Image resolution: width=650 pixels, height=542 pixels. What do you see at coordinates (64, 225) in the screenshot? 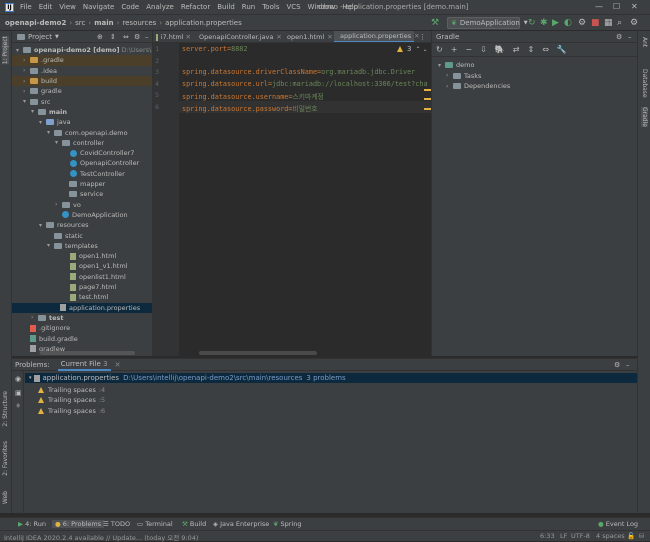
I see `tree-node-resources: ▾ resources` at bounding box center [64, 225].